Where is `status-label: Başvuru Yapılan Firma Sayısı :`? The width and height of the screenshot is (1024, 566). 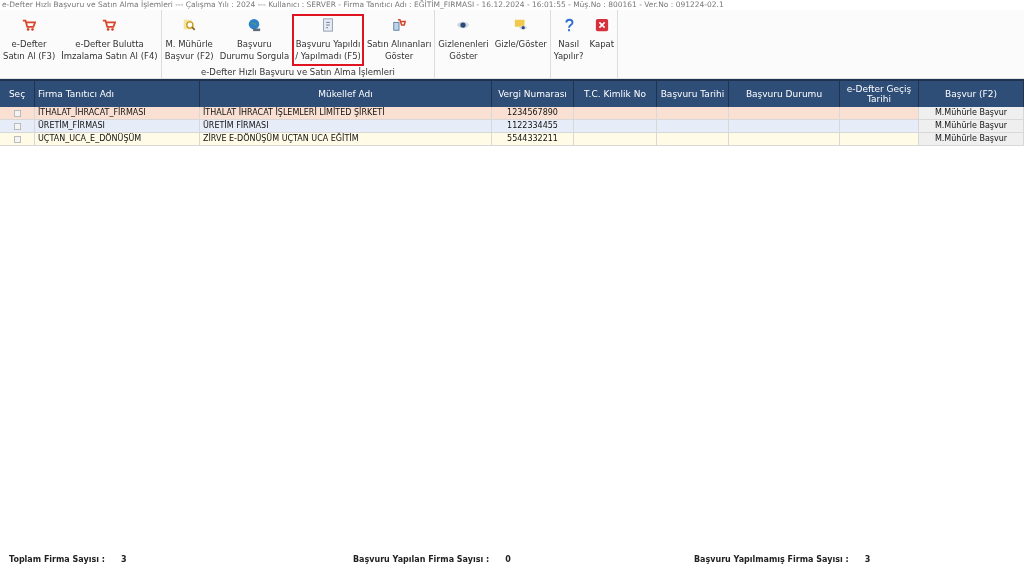
status-label: Başvuru Yapılan Firma Sayısı : is located at coordinates (421, 559).